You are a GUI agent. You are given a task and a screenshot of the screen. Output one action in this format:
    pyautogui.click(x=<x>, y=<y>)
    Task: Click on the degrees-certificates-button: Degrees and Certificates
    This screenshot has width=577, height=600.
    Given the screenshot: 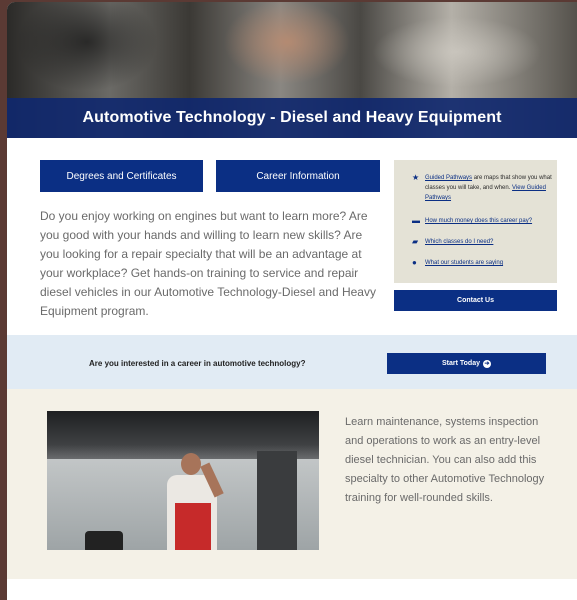 What is the action you would take?
    pyautogui.click(x=121, y=176)
    